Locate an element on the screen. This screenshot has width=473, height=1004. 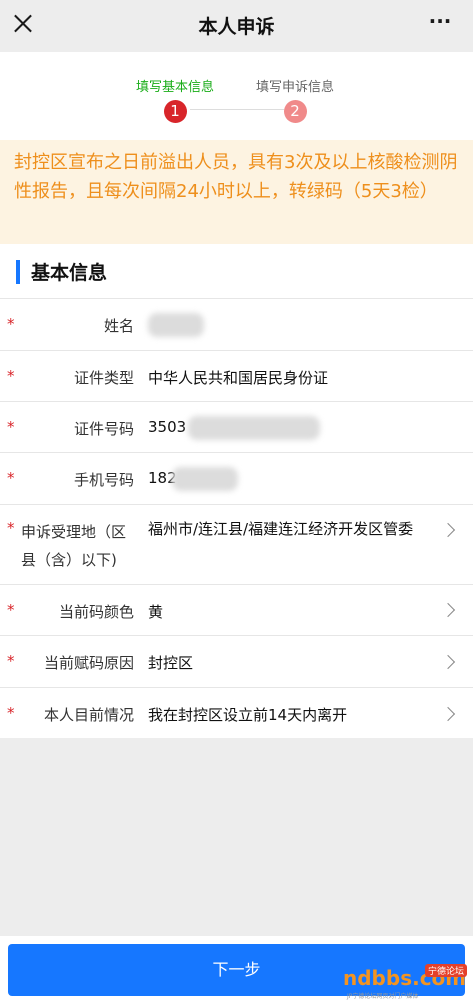
field-label: 申诉受理地（区县（含）以下) is located at coordinates (74, 546).